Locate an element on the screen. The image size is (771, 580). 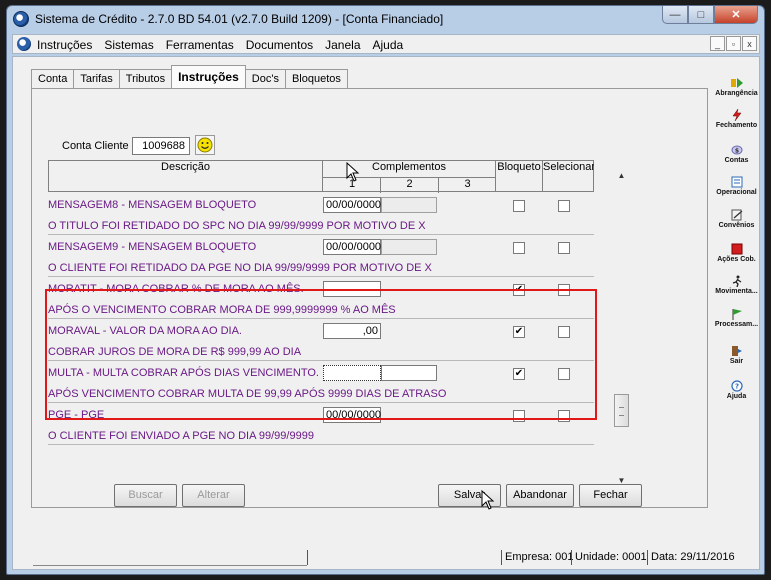
tab-tributos: Tributos is located at coordinates (145, 78).